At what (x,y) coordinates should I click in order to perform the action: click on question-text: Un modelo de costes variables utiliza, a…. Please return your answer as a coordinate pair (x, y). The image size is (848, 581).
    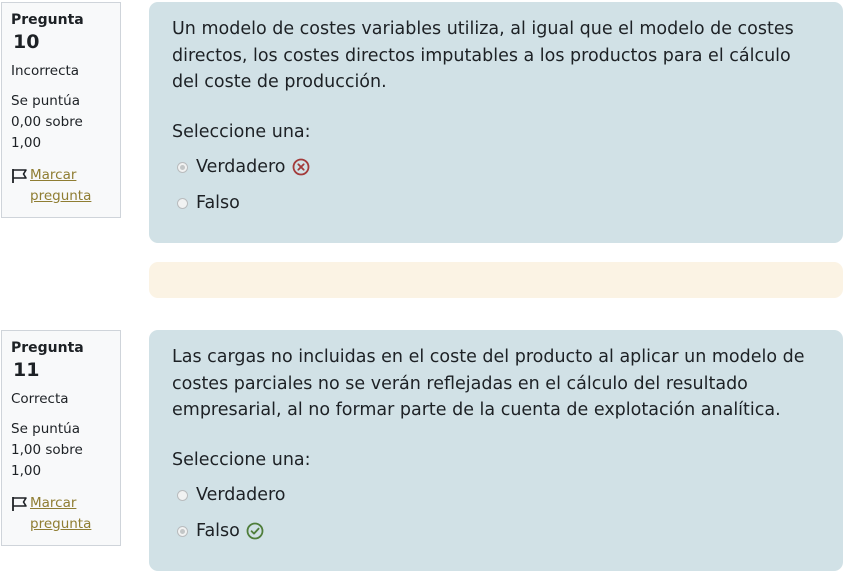
    Looking at the image, I should click on (483, 55).